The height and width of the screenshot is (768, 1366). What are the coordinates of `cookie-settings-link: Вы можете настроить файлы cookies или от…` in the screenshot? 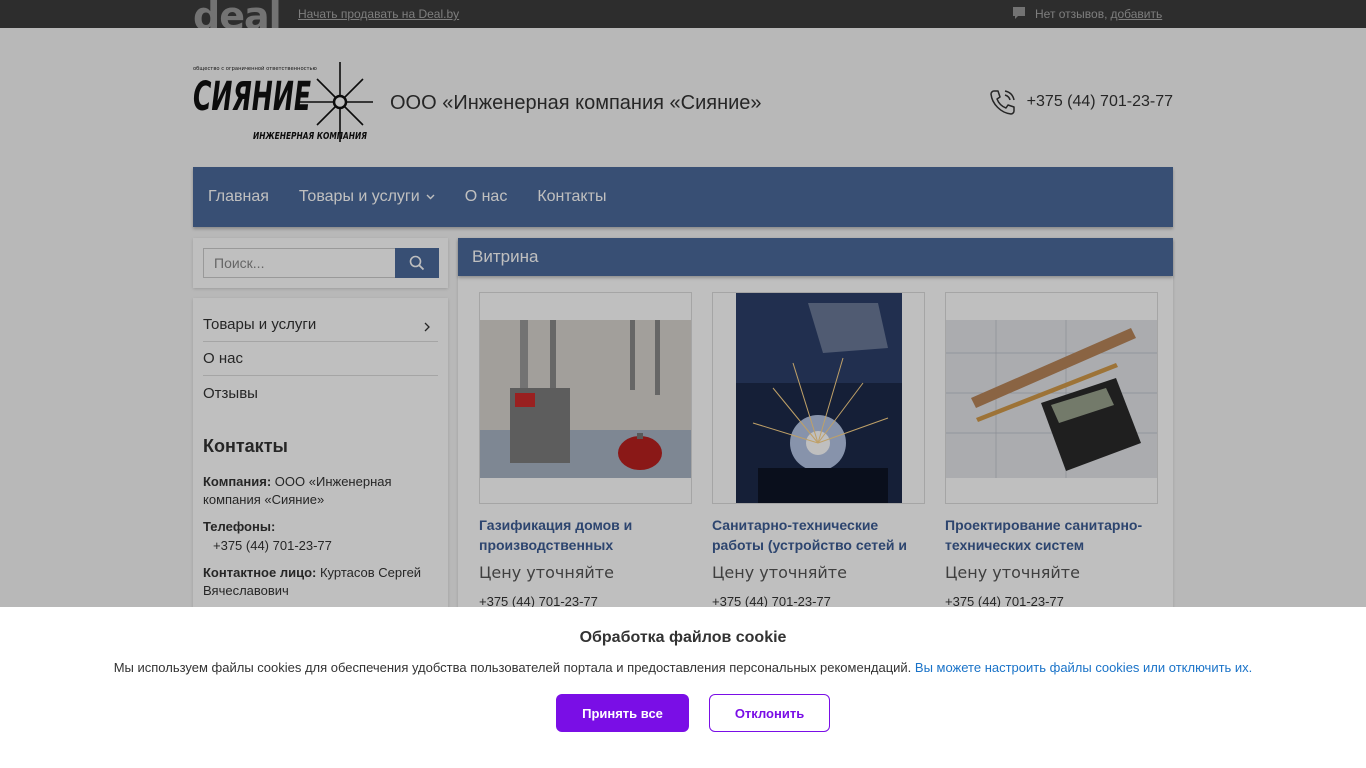 It's located at (1083, 667).